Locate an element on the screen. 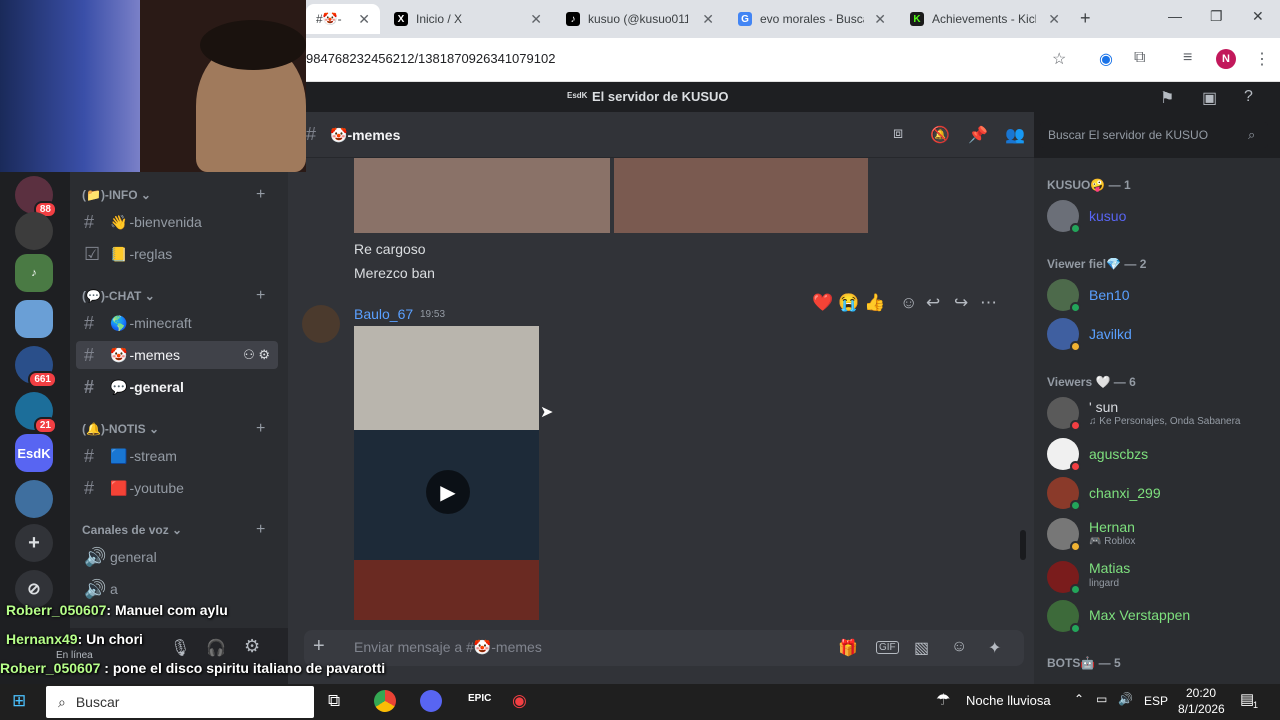  window-close-icon: ✕ is located at coordinates (1258, 16).